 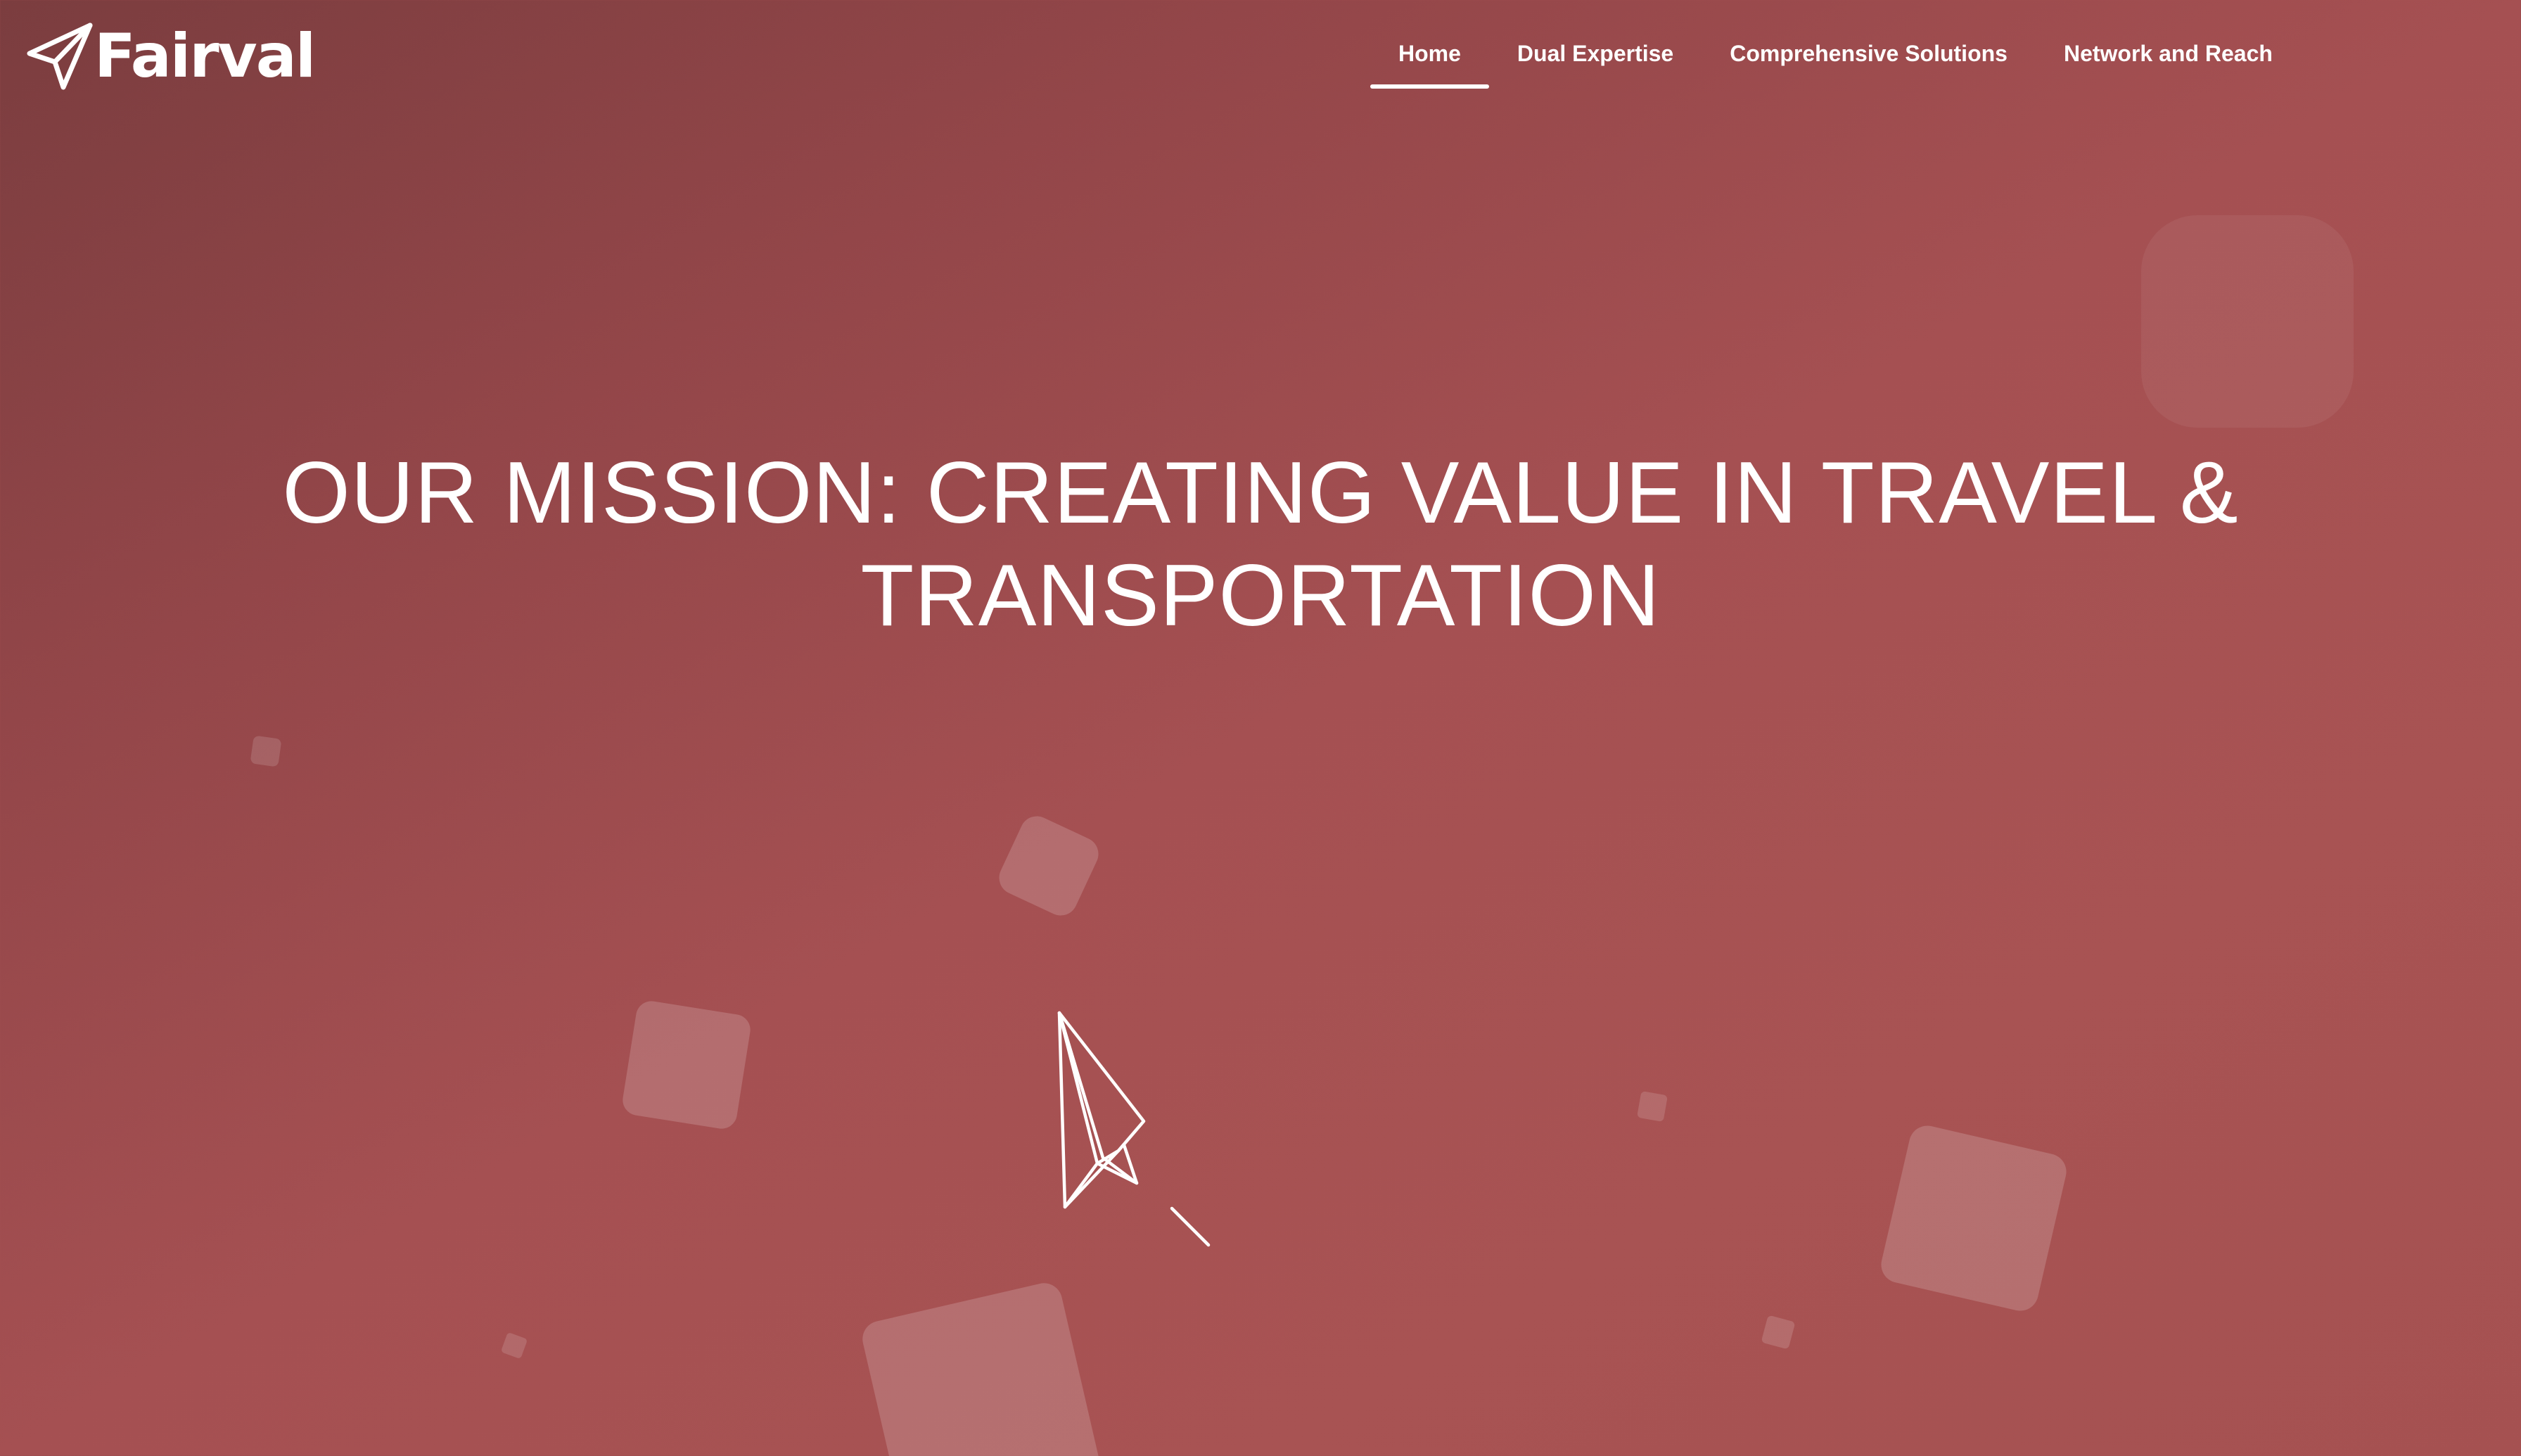 What do you see at coordinates (2247, 321) in the screenshot?
I see `decorative-rounded-square` at bounding box center [2247, 321].